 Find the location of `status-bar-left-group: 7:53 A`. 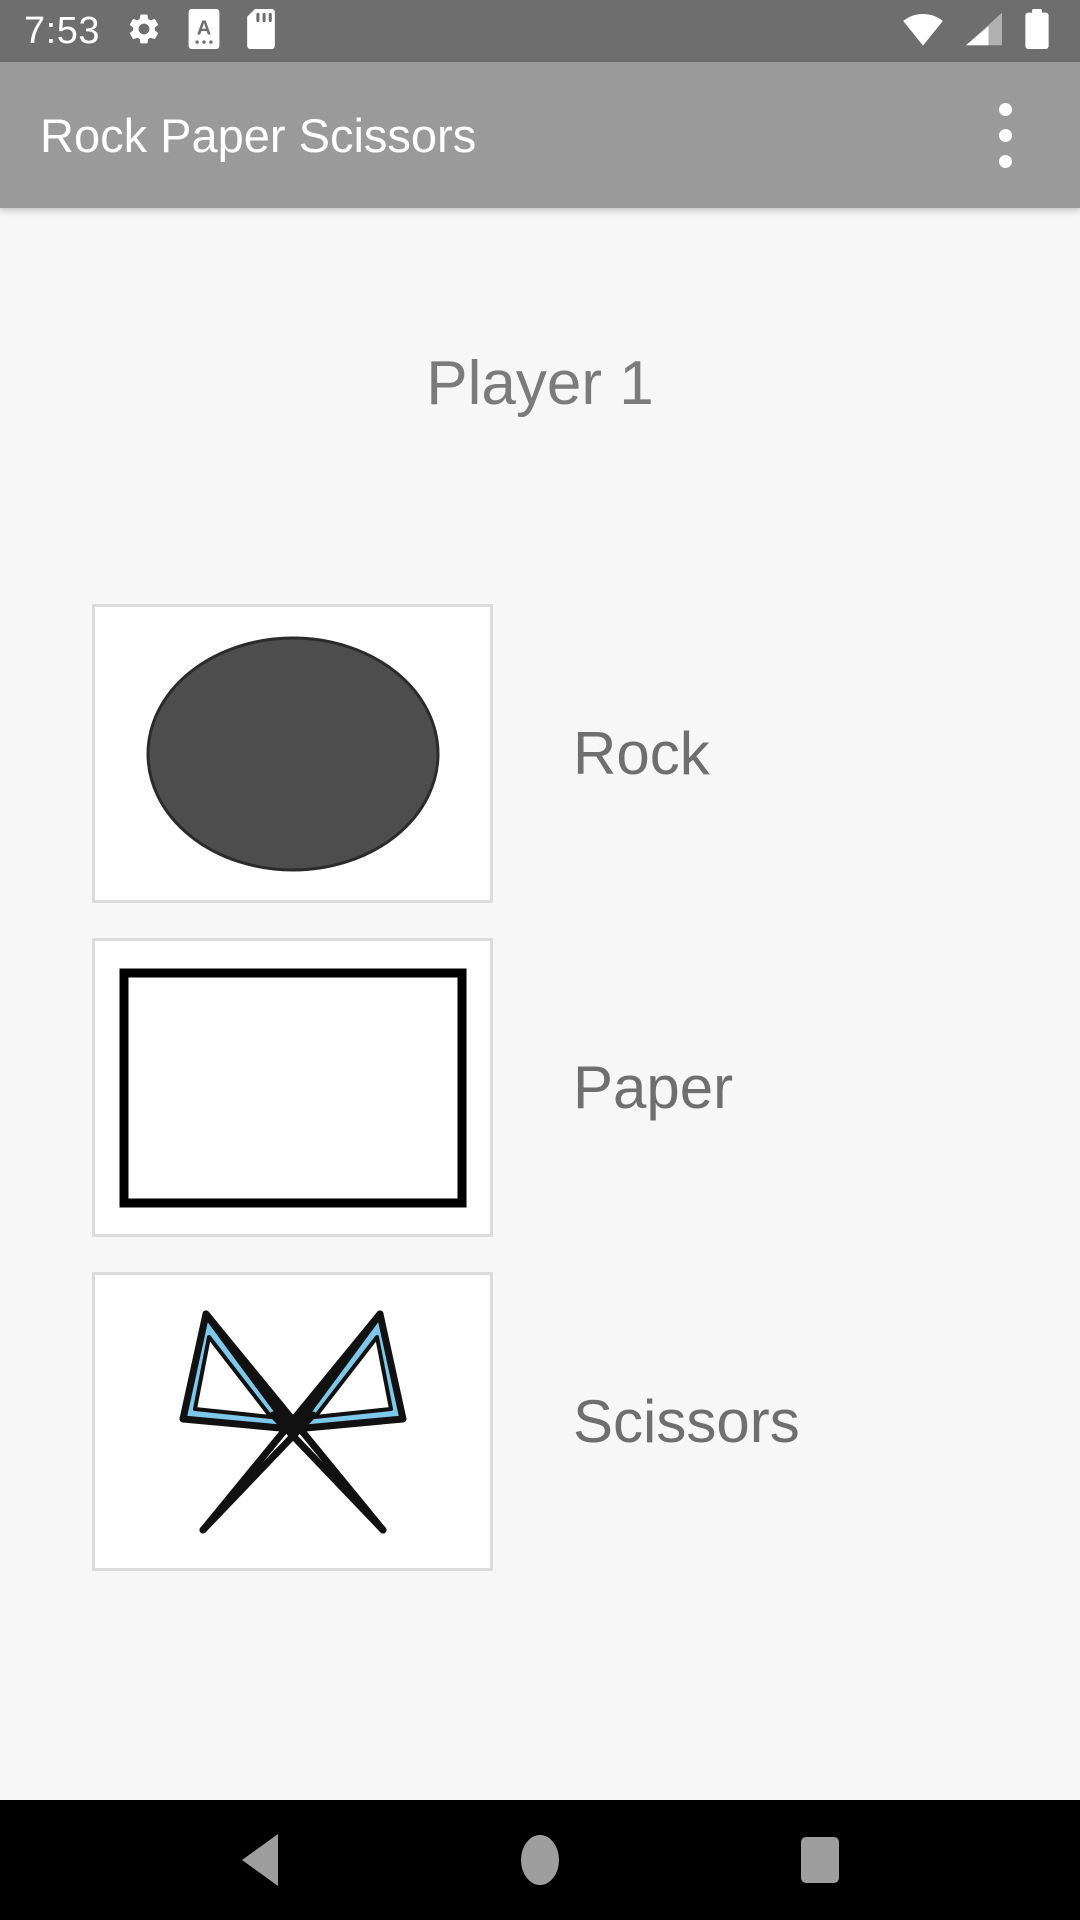

status-bar-left-group: 7:53 A is located at coordinates (150, 31).